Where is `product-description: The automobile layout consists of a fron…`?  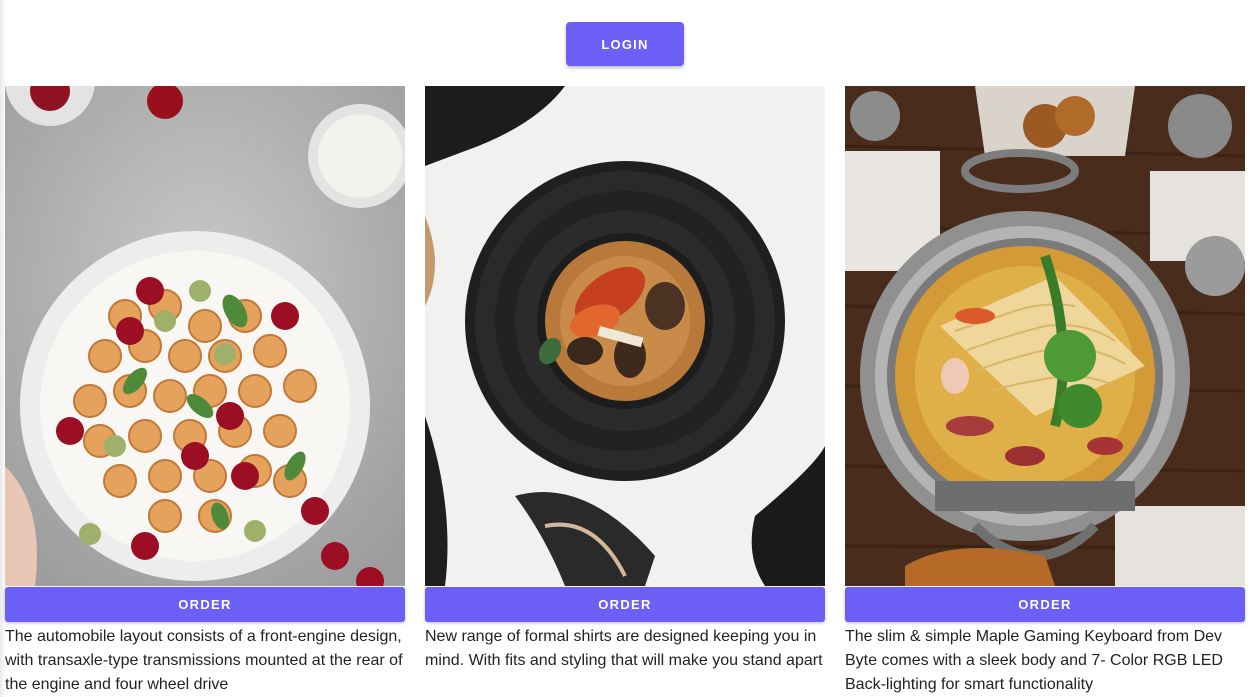
product-description: The automobile layout consists of a fron… is located at coordinates (204, 660).